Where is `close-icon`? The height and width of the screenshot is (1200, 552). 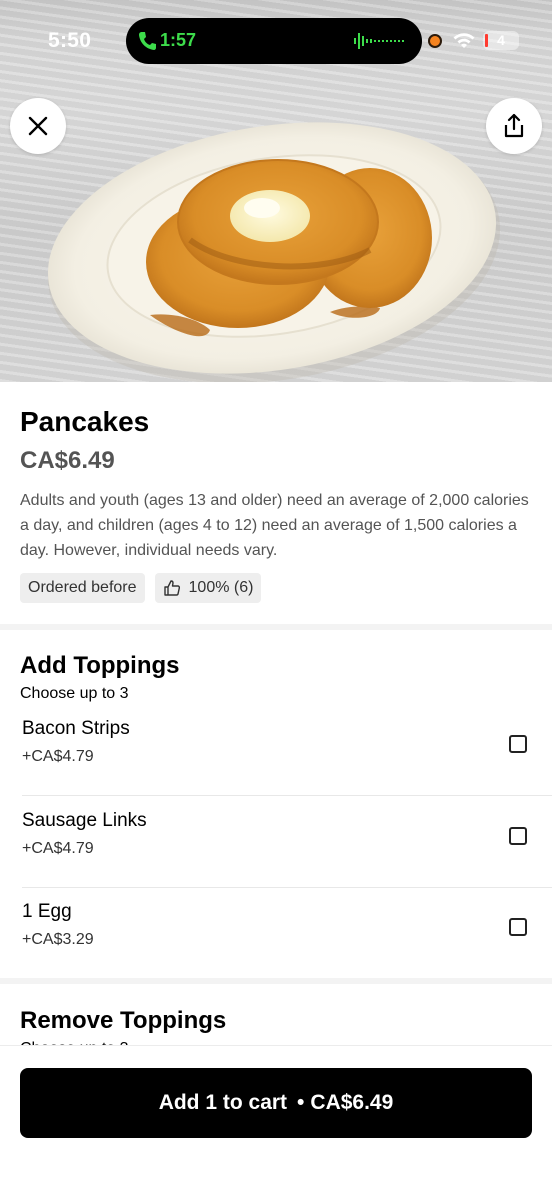 close-icon is located at coordinates (38, 126).